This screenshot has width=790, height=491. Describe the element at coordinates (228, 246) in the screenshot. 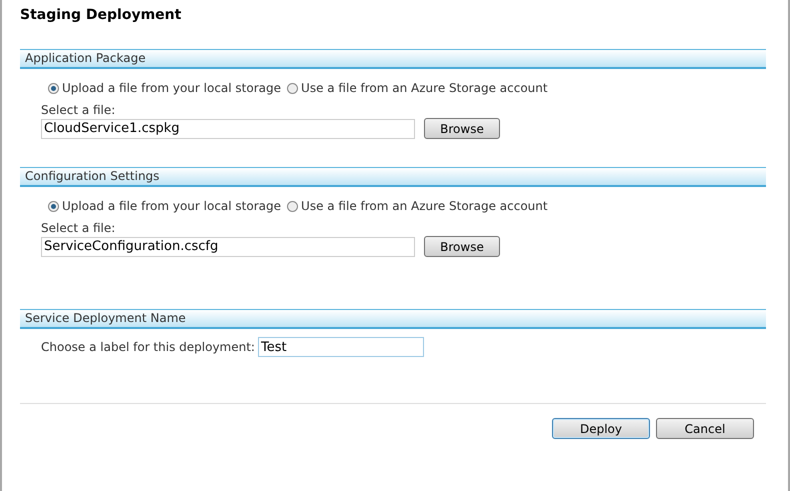

I see `file-path-field: ServiceConfiguration.cscfg` at that location.